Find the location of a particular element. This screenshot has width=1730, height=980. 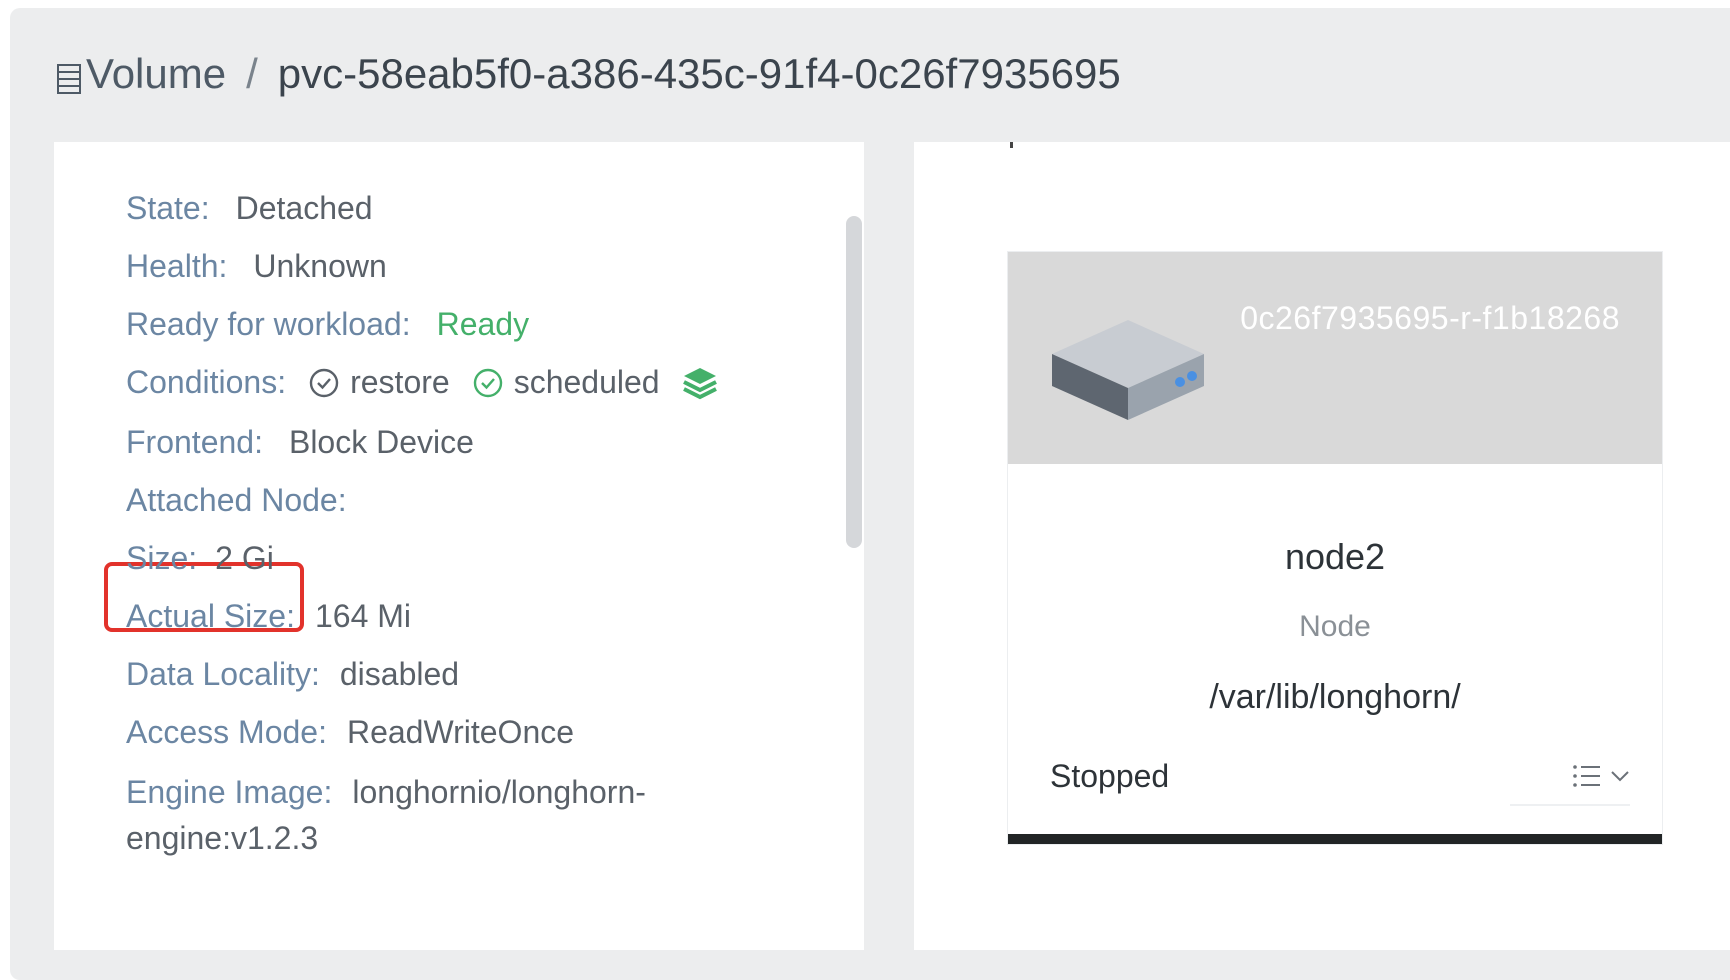

details-scrollbar is located at coordinates (854, 382).